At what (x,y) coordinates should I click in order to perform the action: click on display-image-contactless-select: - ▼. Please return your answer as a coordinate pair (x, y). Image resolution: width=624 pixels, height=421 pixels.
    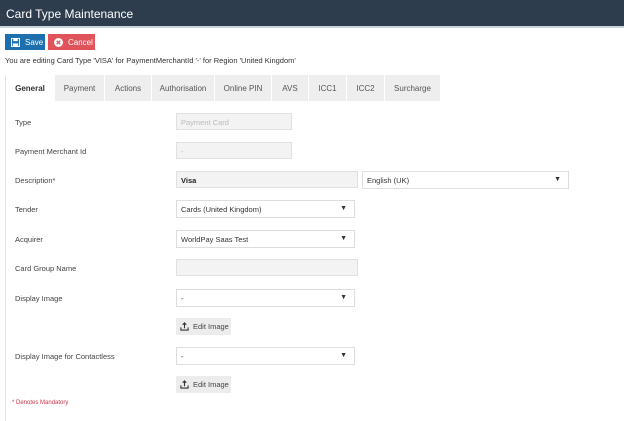
    Looking at the image, I should click on (265, 356).